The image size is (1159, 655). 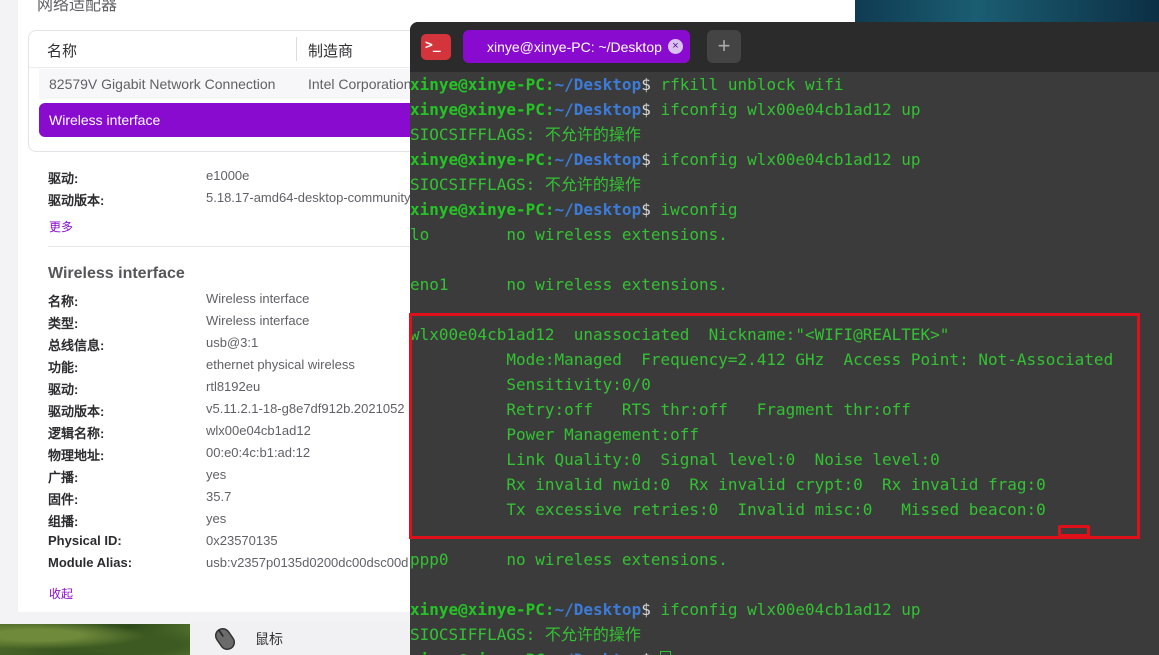 I want to click on detail-label: 组播:, so click(x=63, y=521).